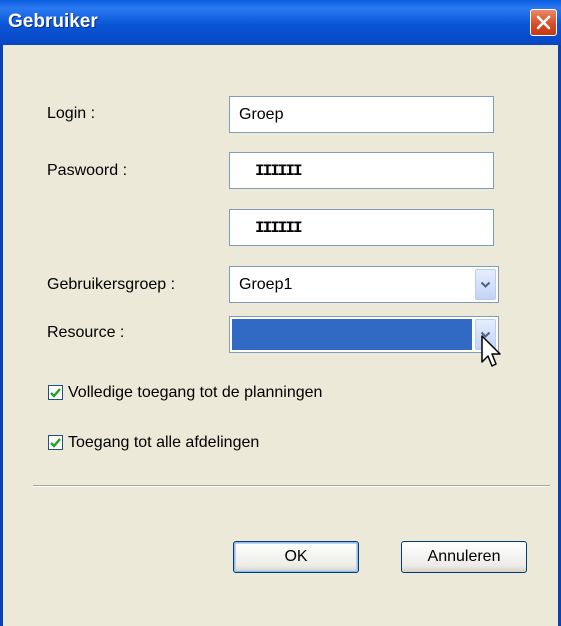 Image resolution: width=561 pixels, height=626 pixels. I want to click on group-label: Gebruikersgroep :, so click(111, 284).